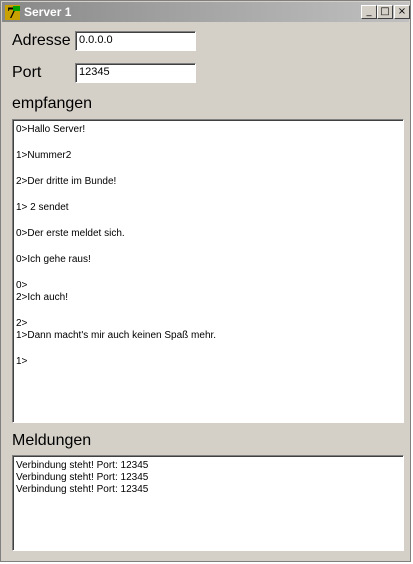  I want to click on received-line: 0>, so click(22, 285).